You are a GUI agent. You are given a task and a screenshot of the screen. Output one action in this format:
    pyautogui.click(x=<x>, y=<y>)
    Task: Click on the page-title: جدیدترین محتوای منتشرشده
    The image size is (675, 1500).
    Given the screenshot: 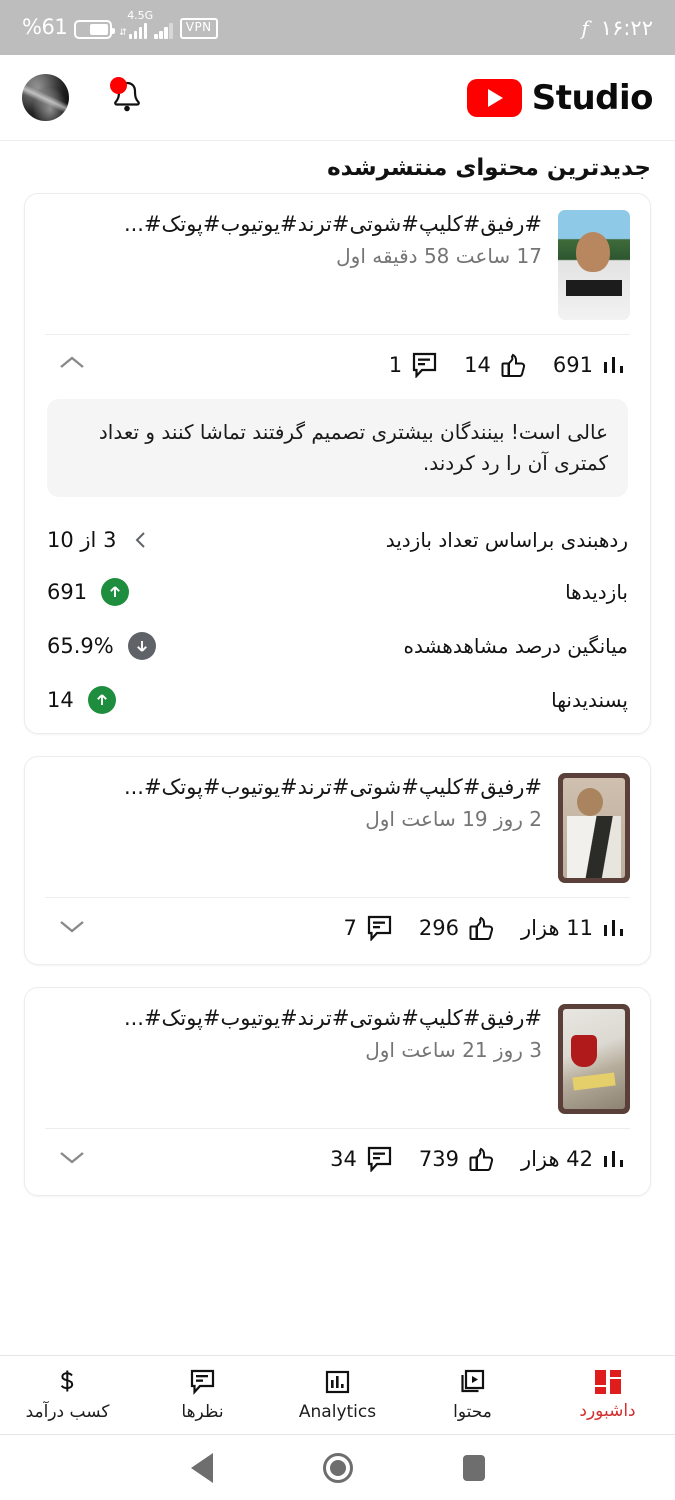 What is the action you would take?
    pyautogui.click(x=489, y=168)
    